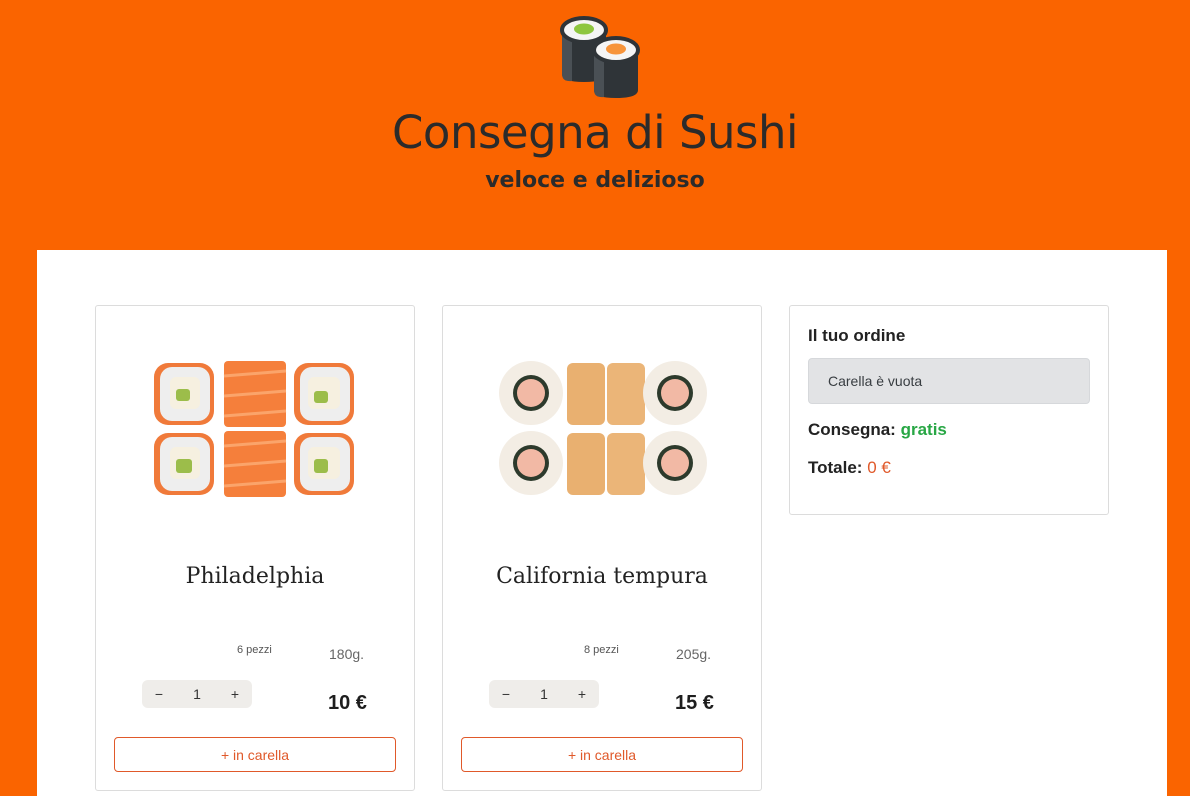  What do you see at coordinates (879, 467) in the screenshot?
I see `total-value: 0 €` at bounding box center [879, 467].